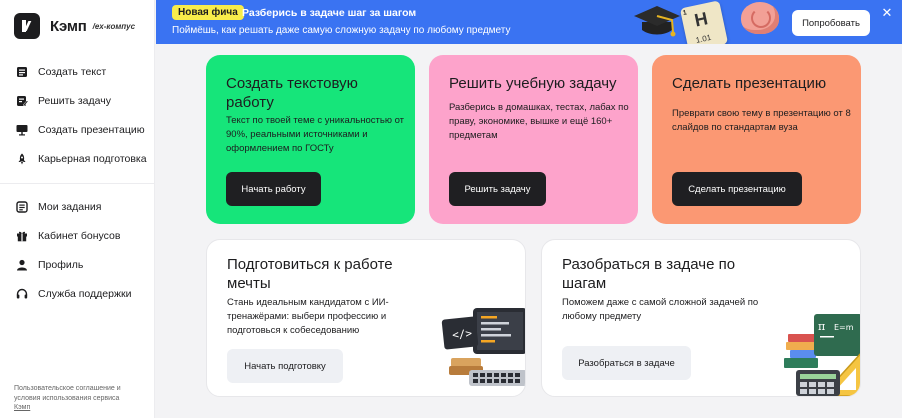 The image size is (902, 418). What do you see at coordinates (887, 13) in the screenshot?
I see `close-icon: ✕` at bounding box center [887, 13].